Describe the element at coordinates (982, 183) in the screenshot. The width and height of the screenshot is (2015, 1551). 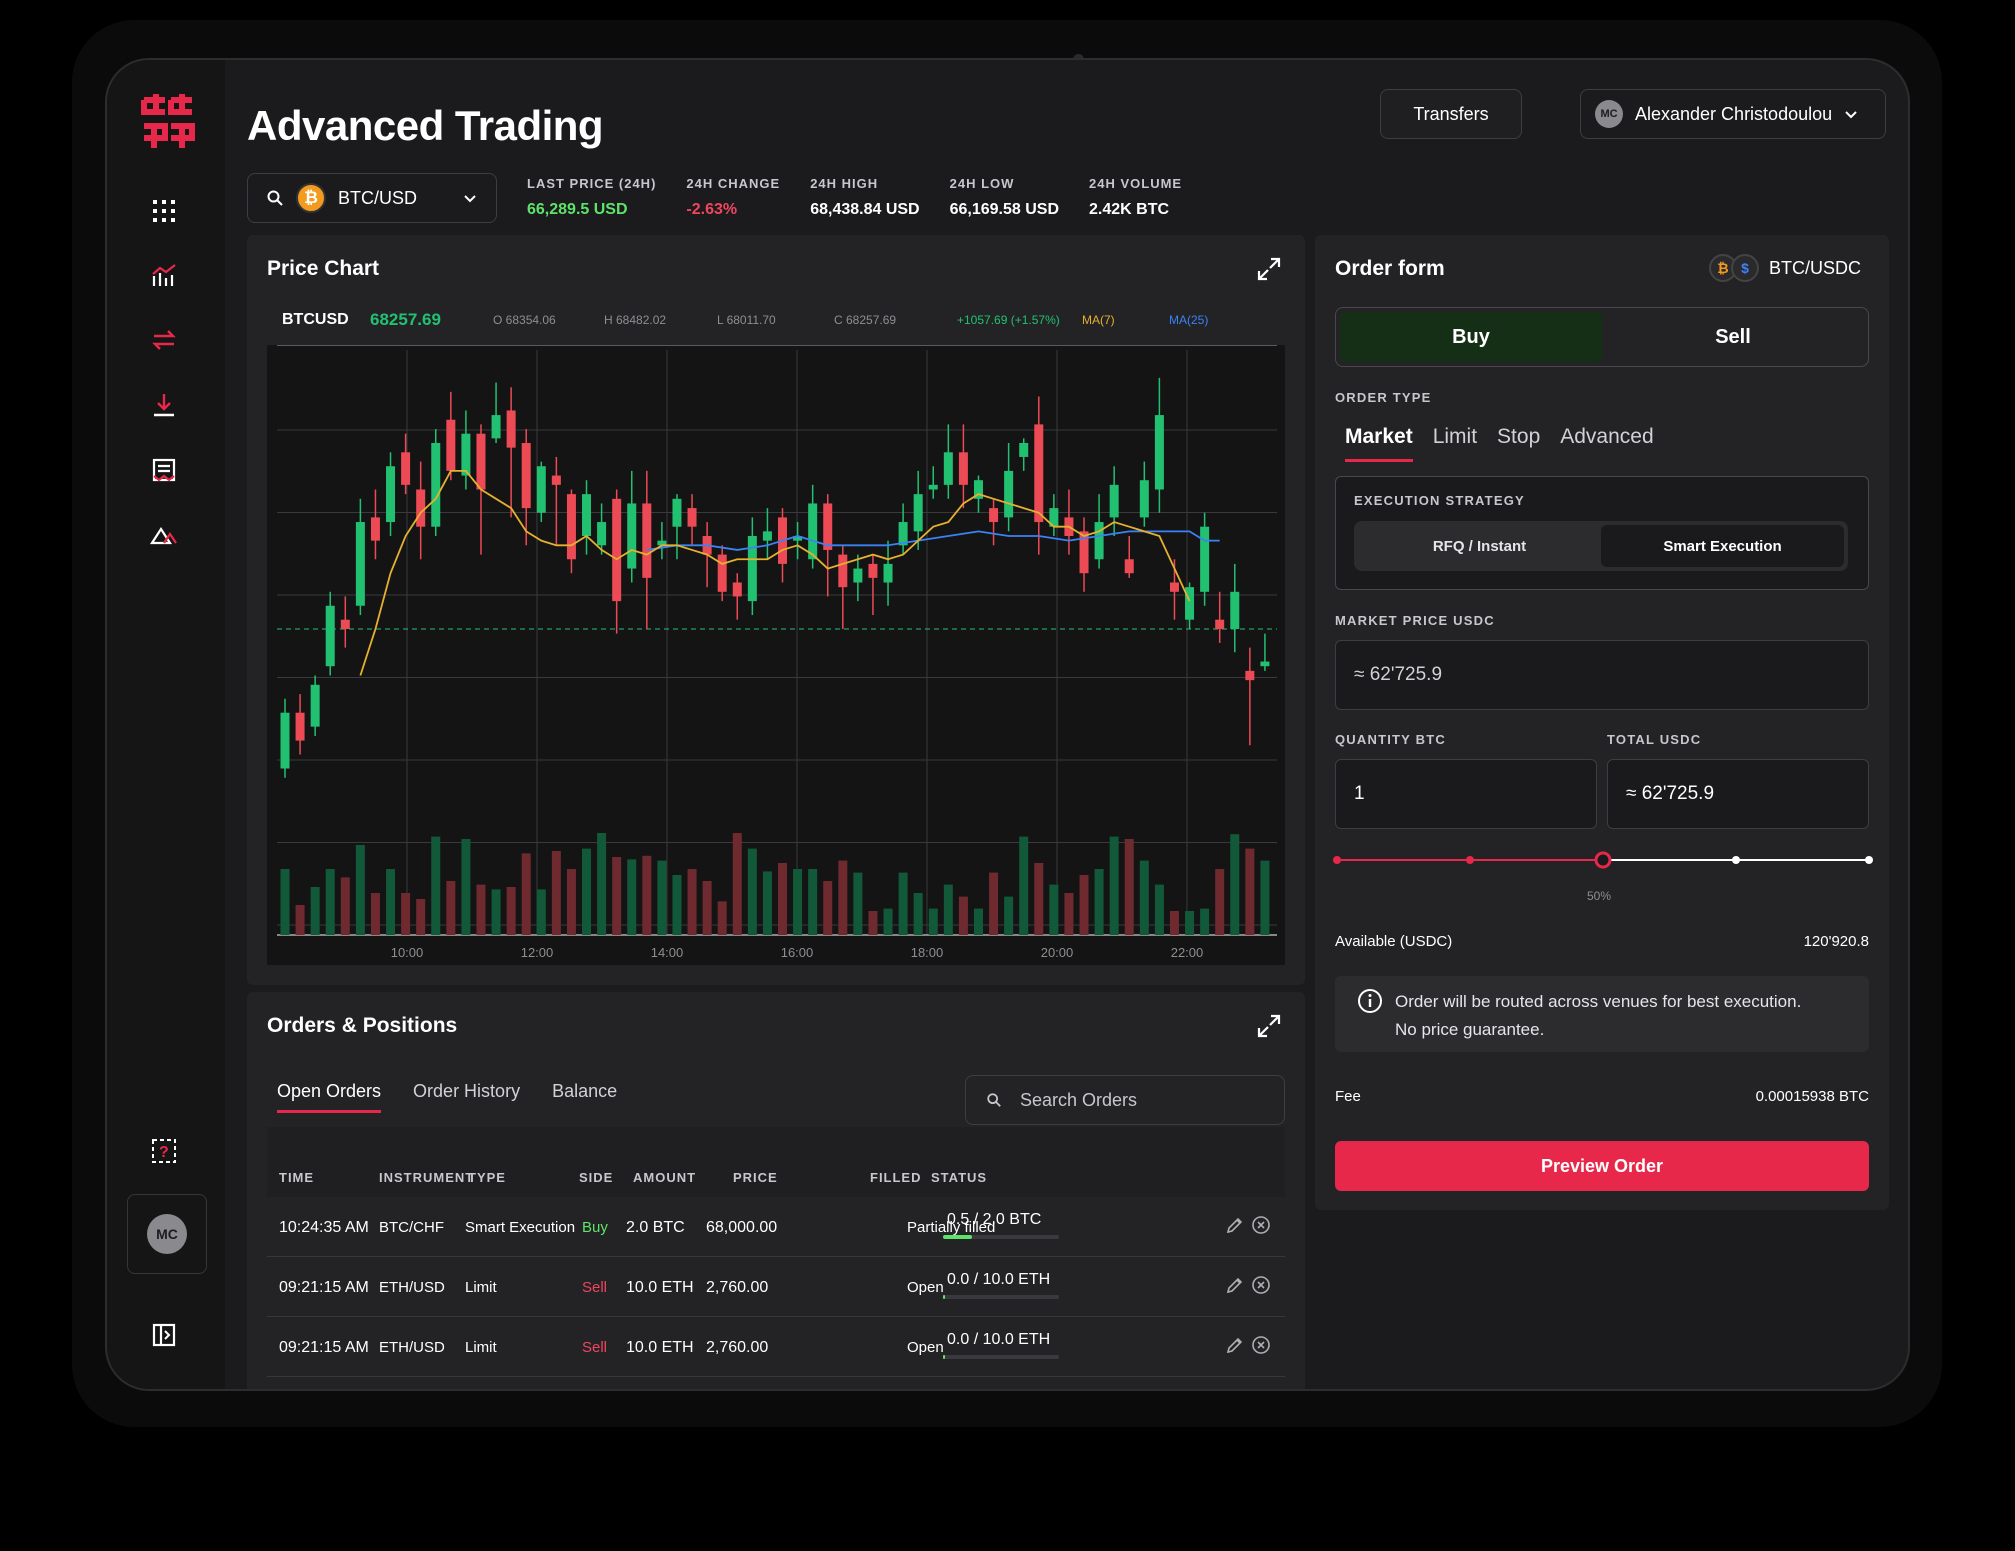
I see `stat-label: 24H LOW` at that location.